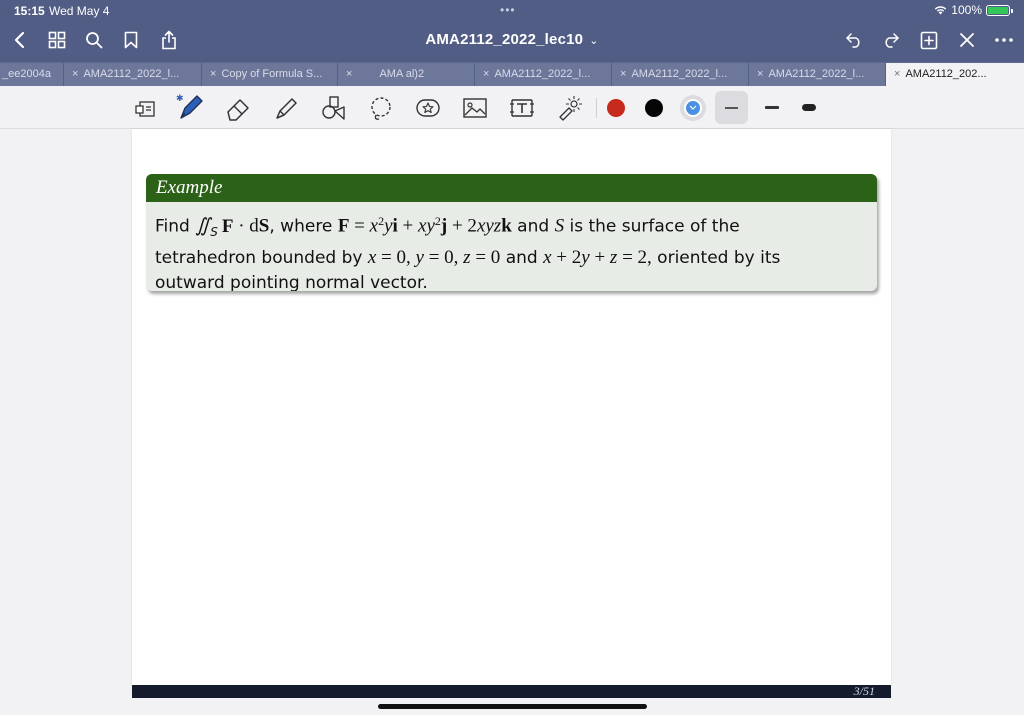  What do you see at coordinates (967, 40) in the screenshot?
I see `close-icon` at bounding box center [967, 40].